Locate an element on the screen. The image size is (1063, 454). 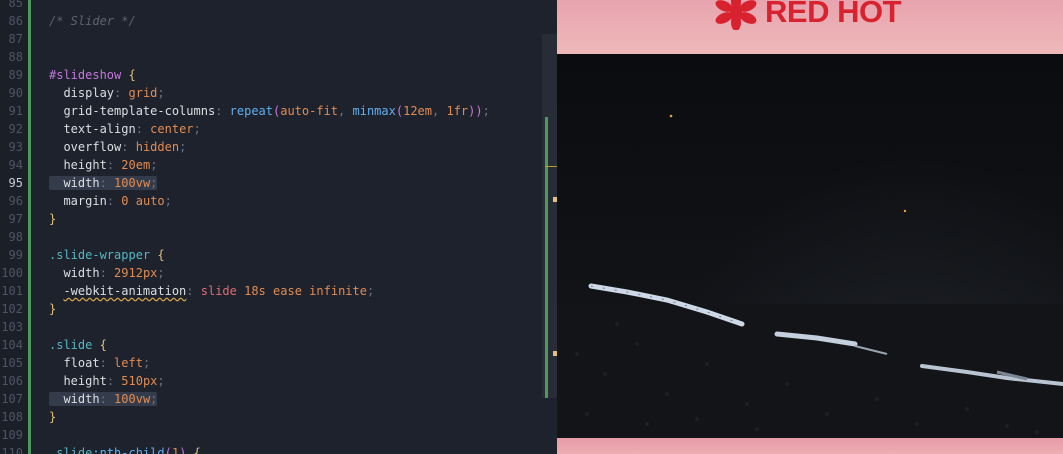
site-header: RED HOT is located at coordinates (810, 27).